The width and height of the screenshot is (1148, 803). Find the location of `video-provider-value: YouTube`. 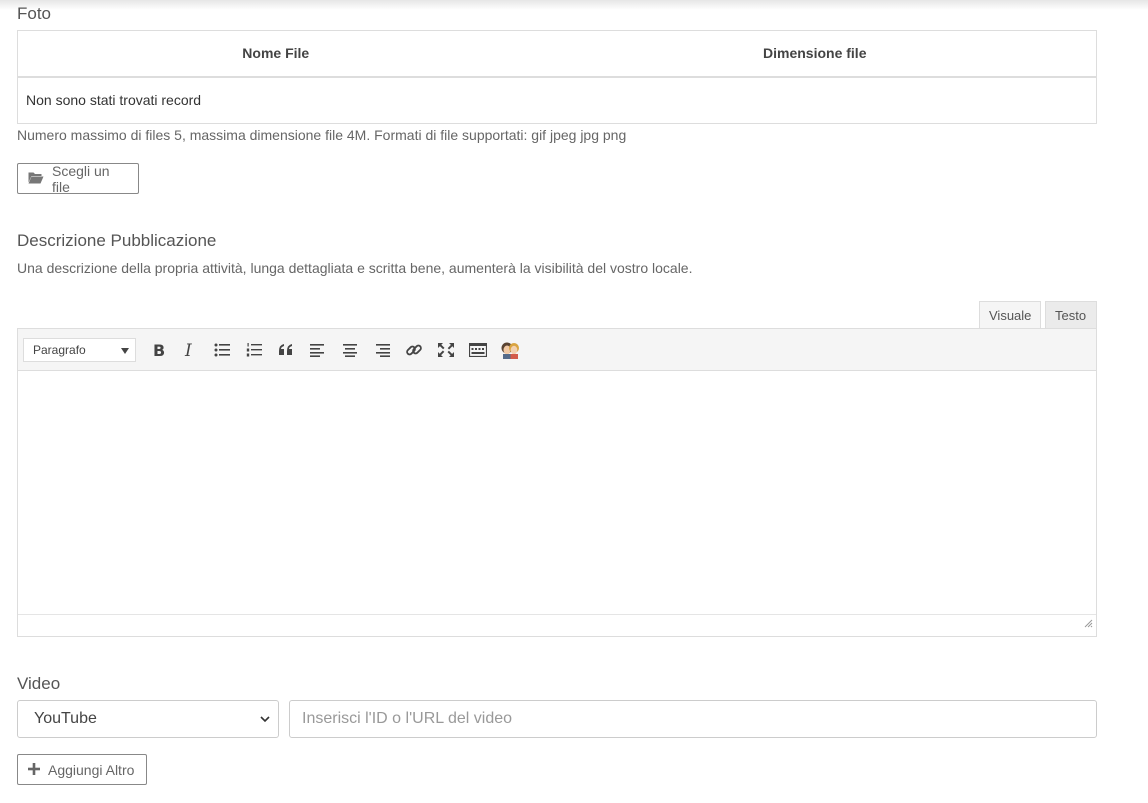

video-provider-value: YouTube is located at coordinates (65, 718).